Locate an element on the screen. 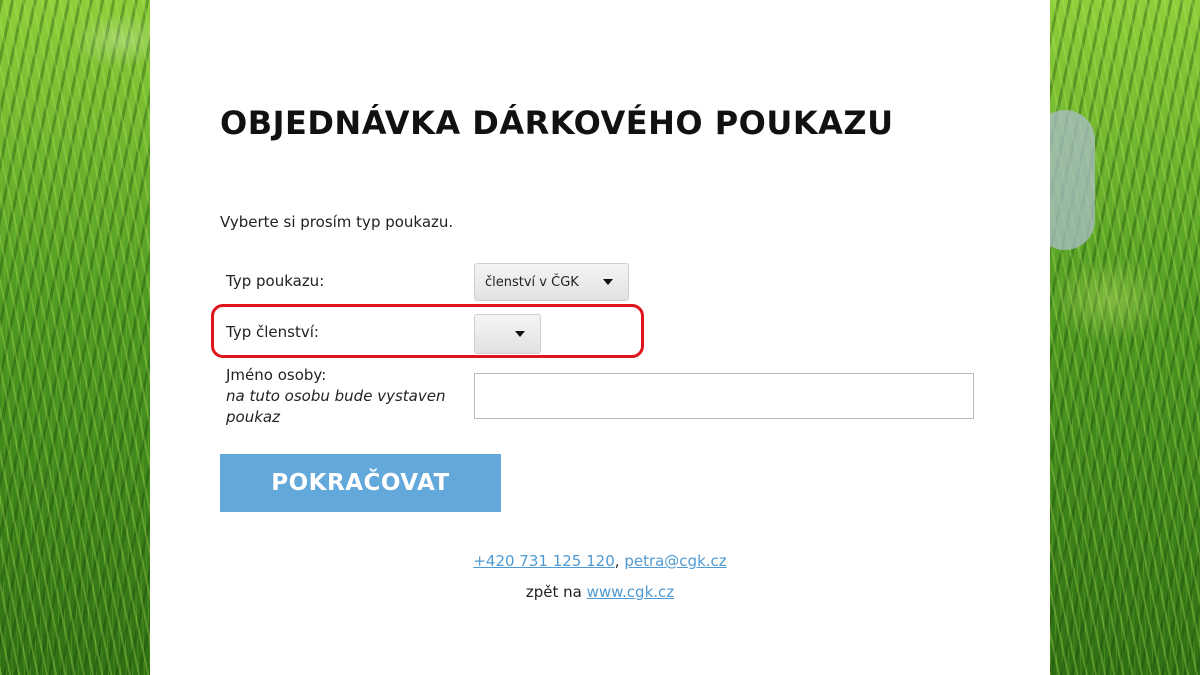  person-name-input is located at coordinates (724, 396).